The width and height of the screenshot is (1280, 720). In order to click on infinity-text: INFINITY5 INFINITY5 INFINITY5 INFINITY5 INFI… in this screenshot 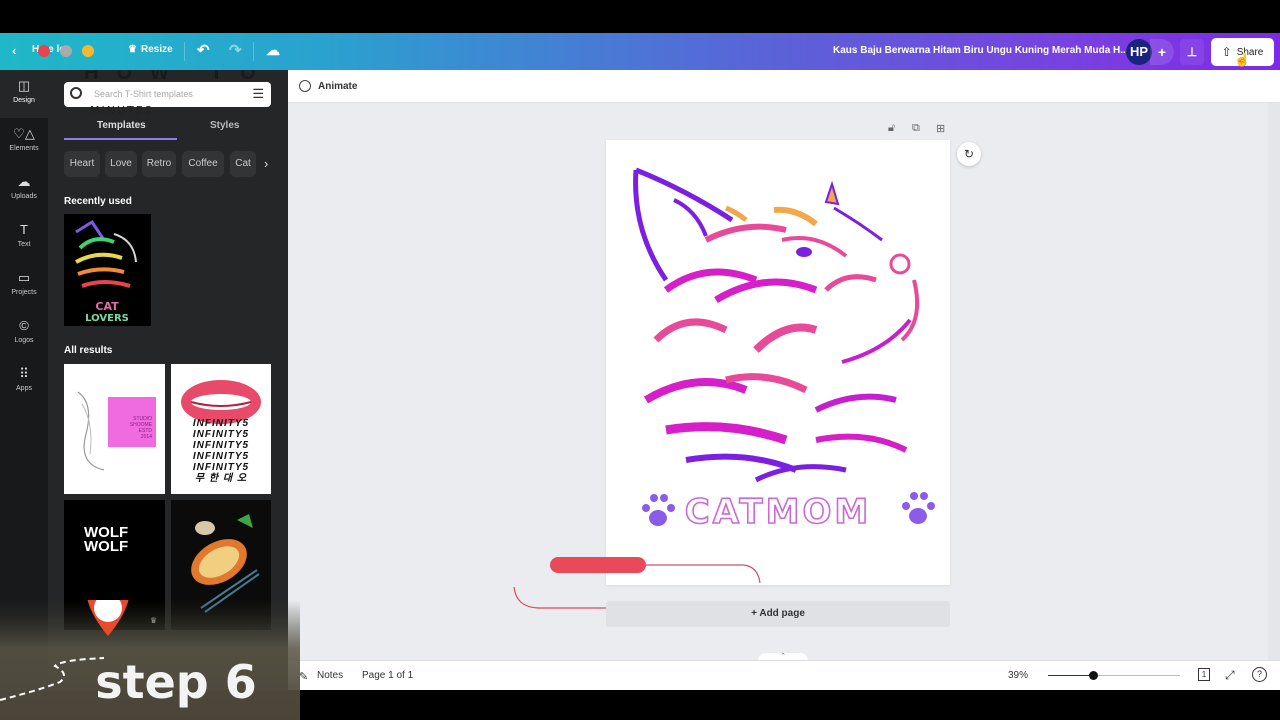, I will do `click(221, 451)`.